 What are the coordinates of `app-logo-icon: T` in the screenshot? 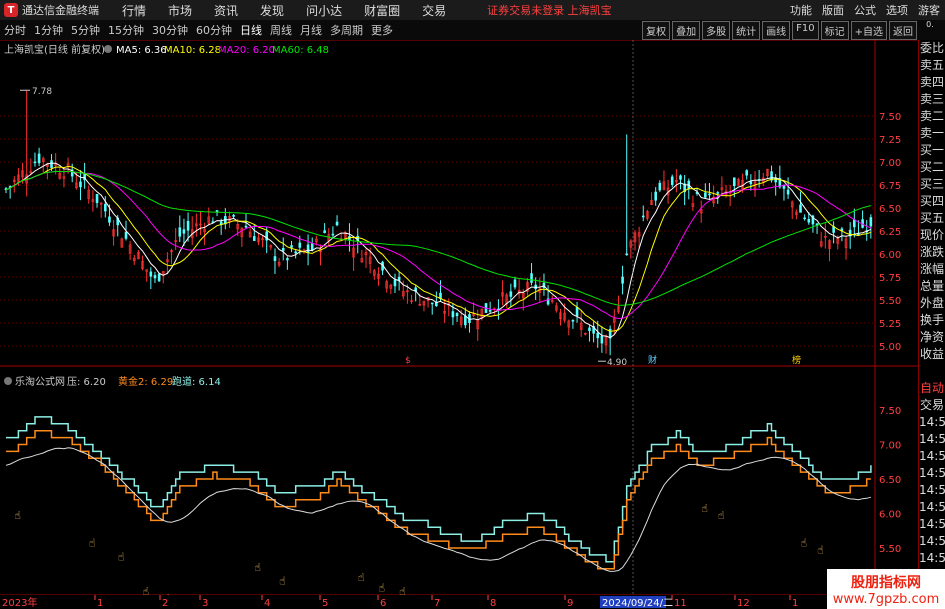 It's located at (11, 10).